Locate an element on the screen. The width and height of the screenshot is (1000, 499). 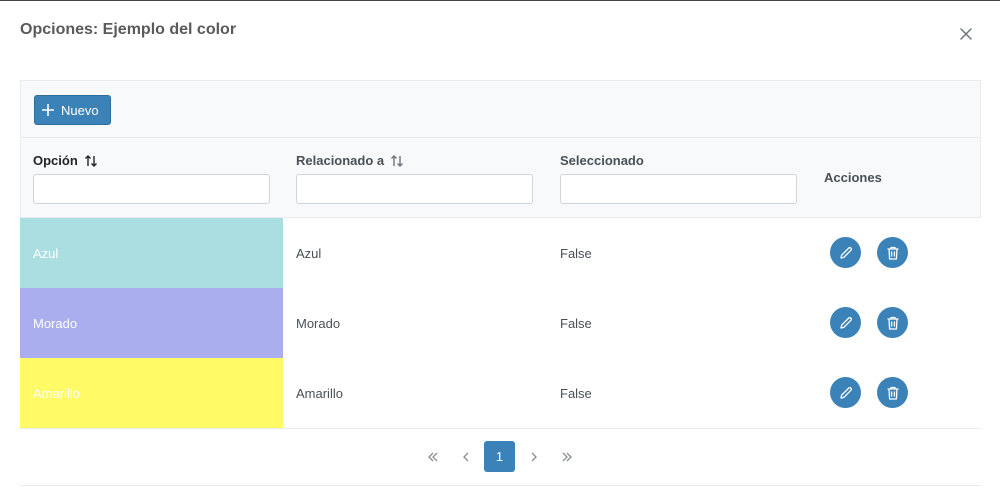
paginator: 1 is located at coordinates (500, 457).